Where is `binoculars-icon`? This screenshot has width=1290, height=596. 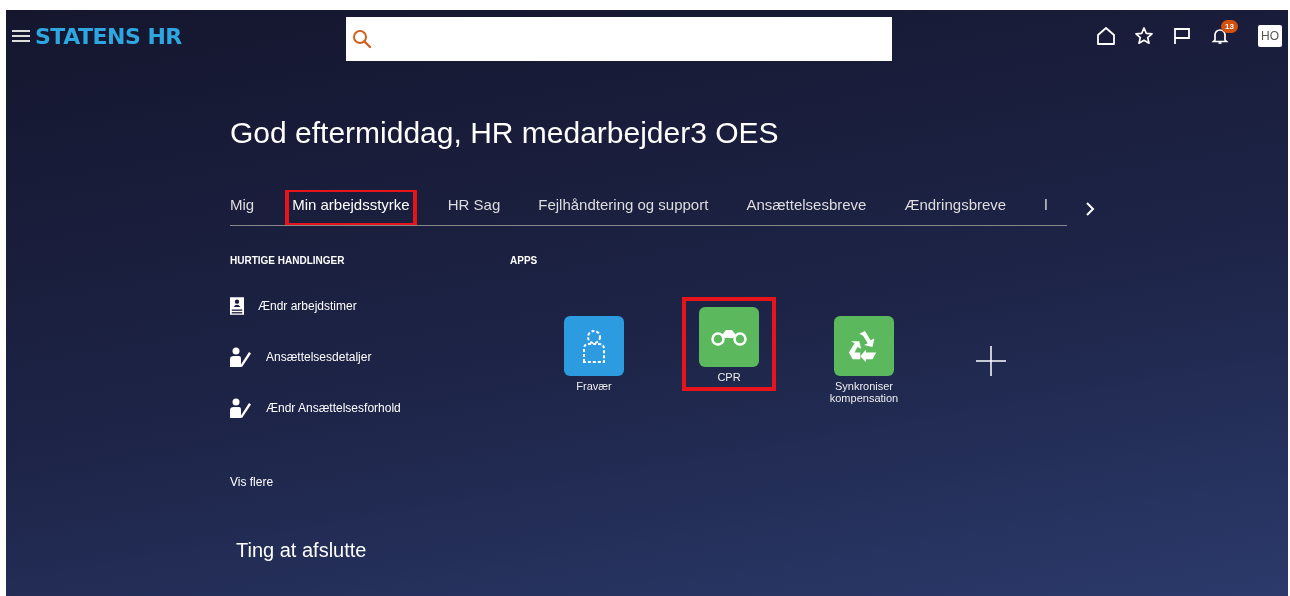 binoculars-icon is located at coordinates (729, 337).